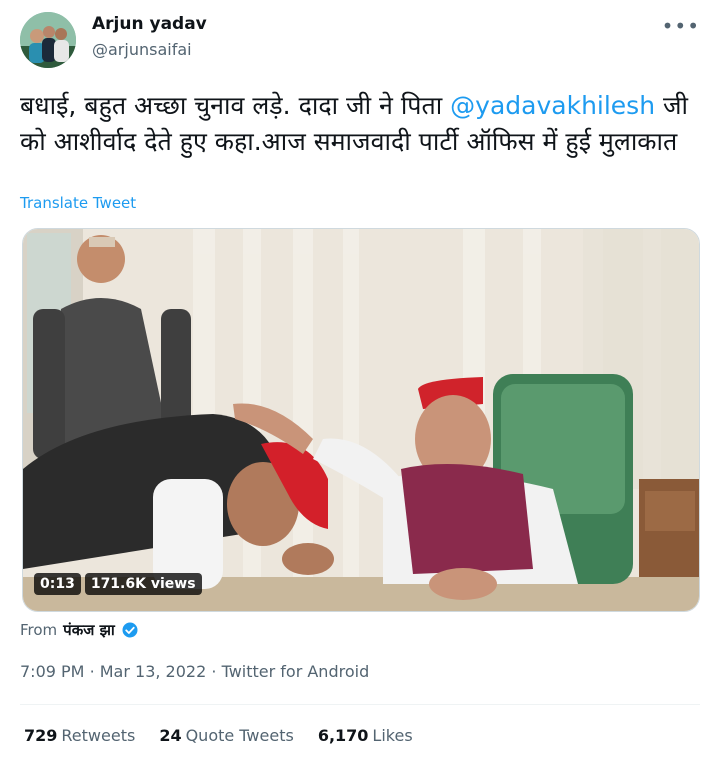  I want to click on likes-stat: 6,170 Likes, so click(365, 735).